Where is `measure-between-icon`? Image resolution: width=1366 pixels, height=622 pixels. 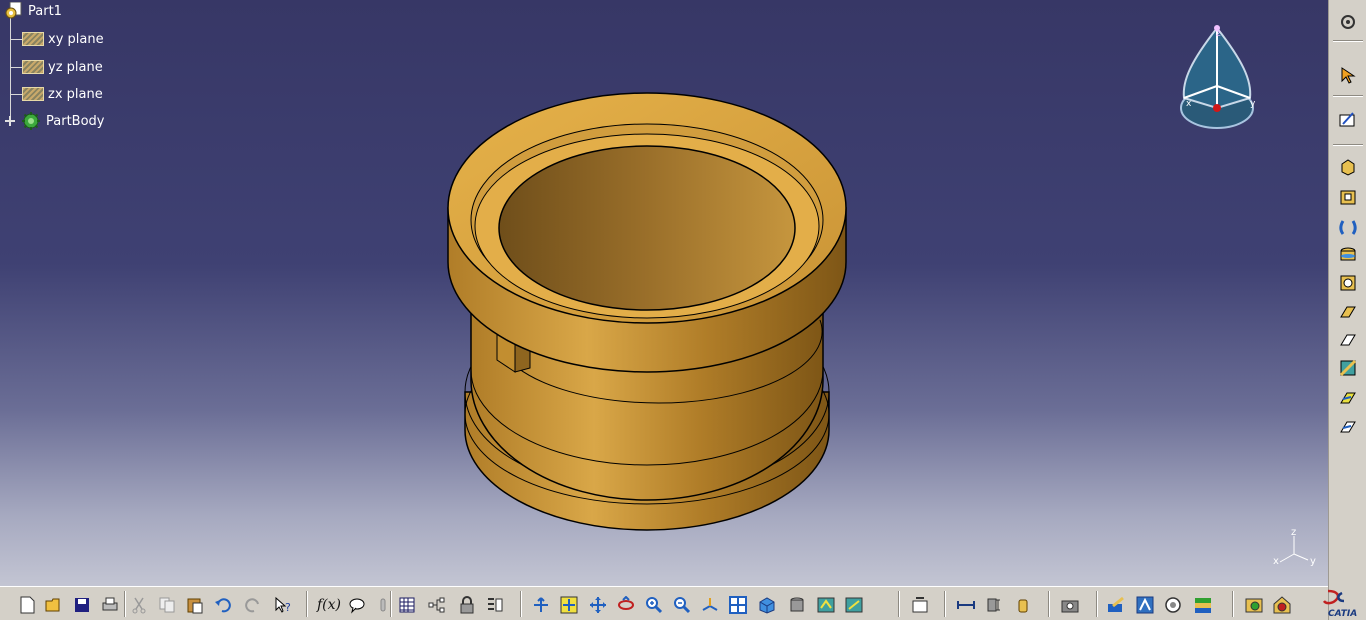
measure-between-icon is located at coordinates (966, 605).